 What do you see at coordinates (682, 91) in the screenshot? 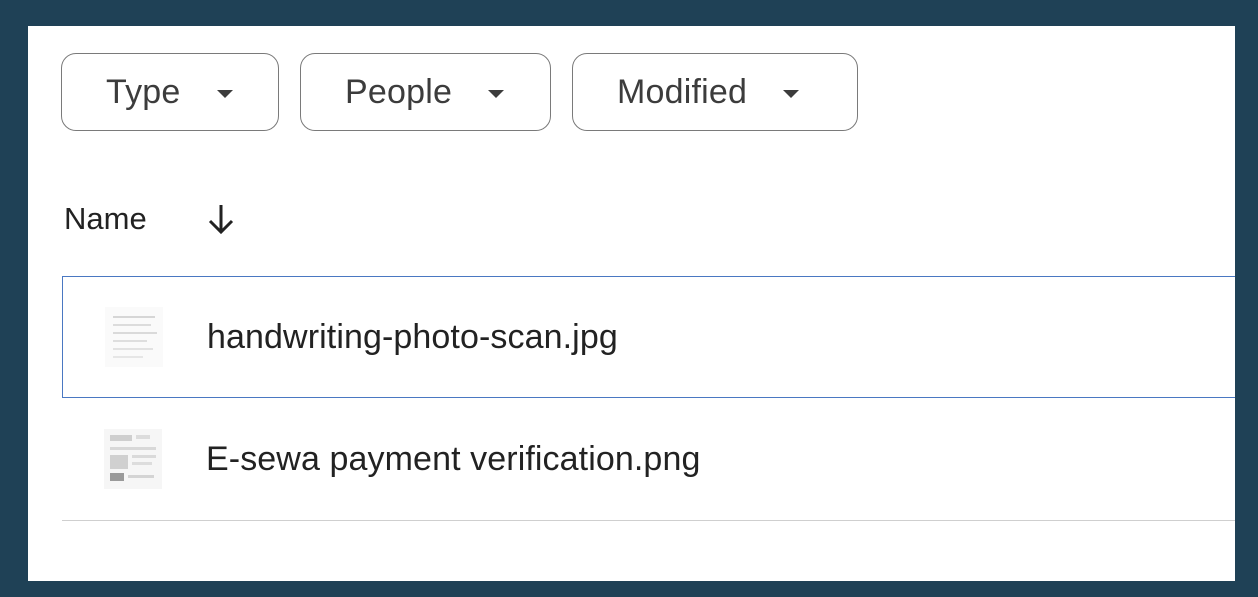
I see `modified-filter-label: Modified` at bounding box center [682, 91].